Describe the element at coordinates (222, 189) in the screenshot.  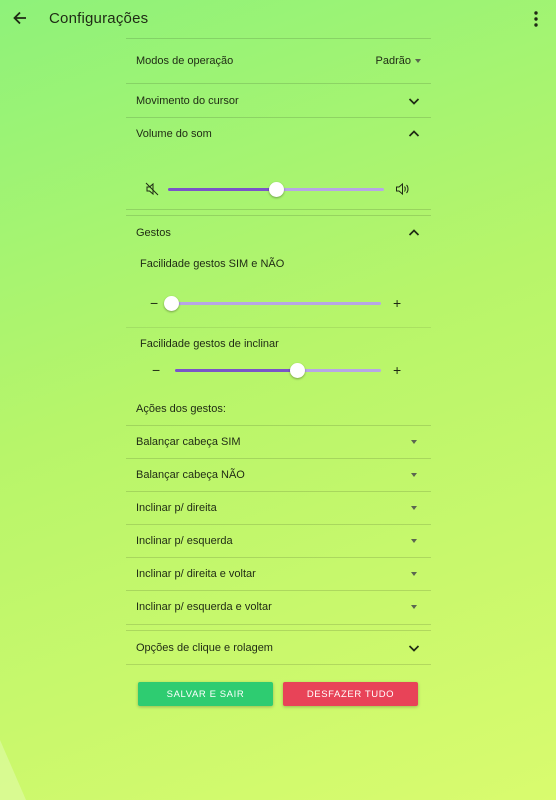
I see `volume-slider-fill` at that location.